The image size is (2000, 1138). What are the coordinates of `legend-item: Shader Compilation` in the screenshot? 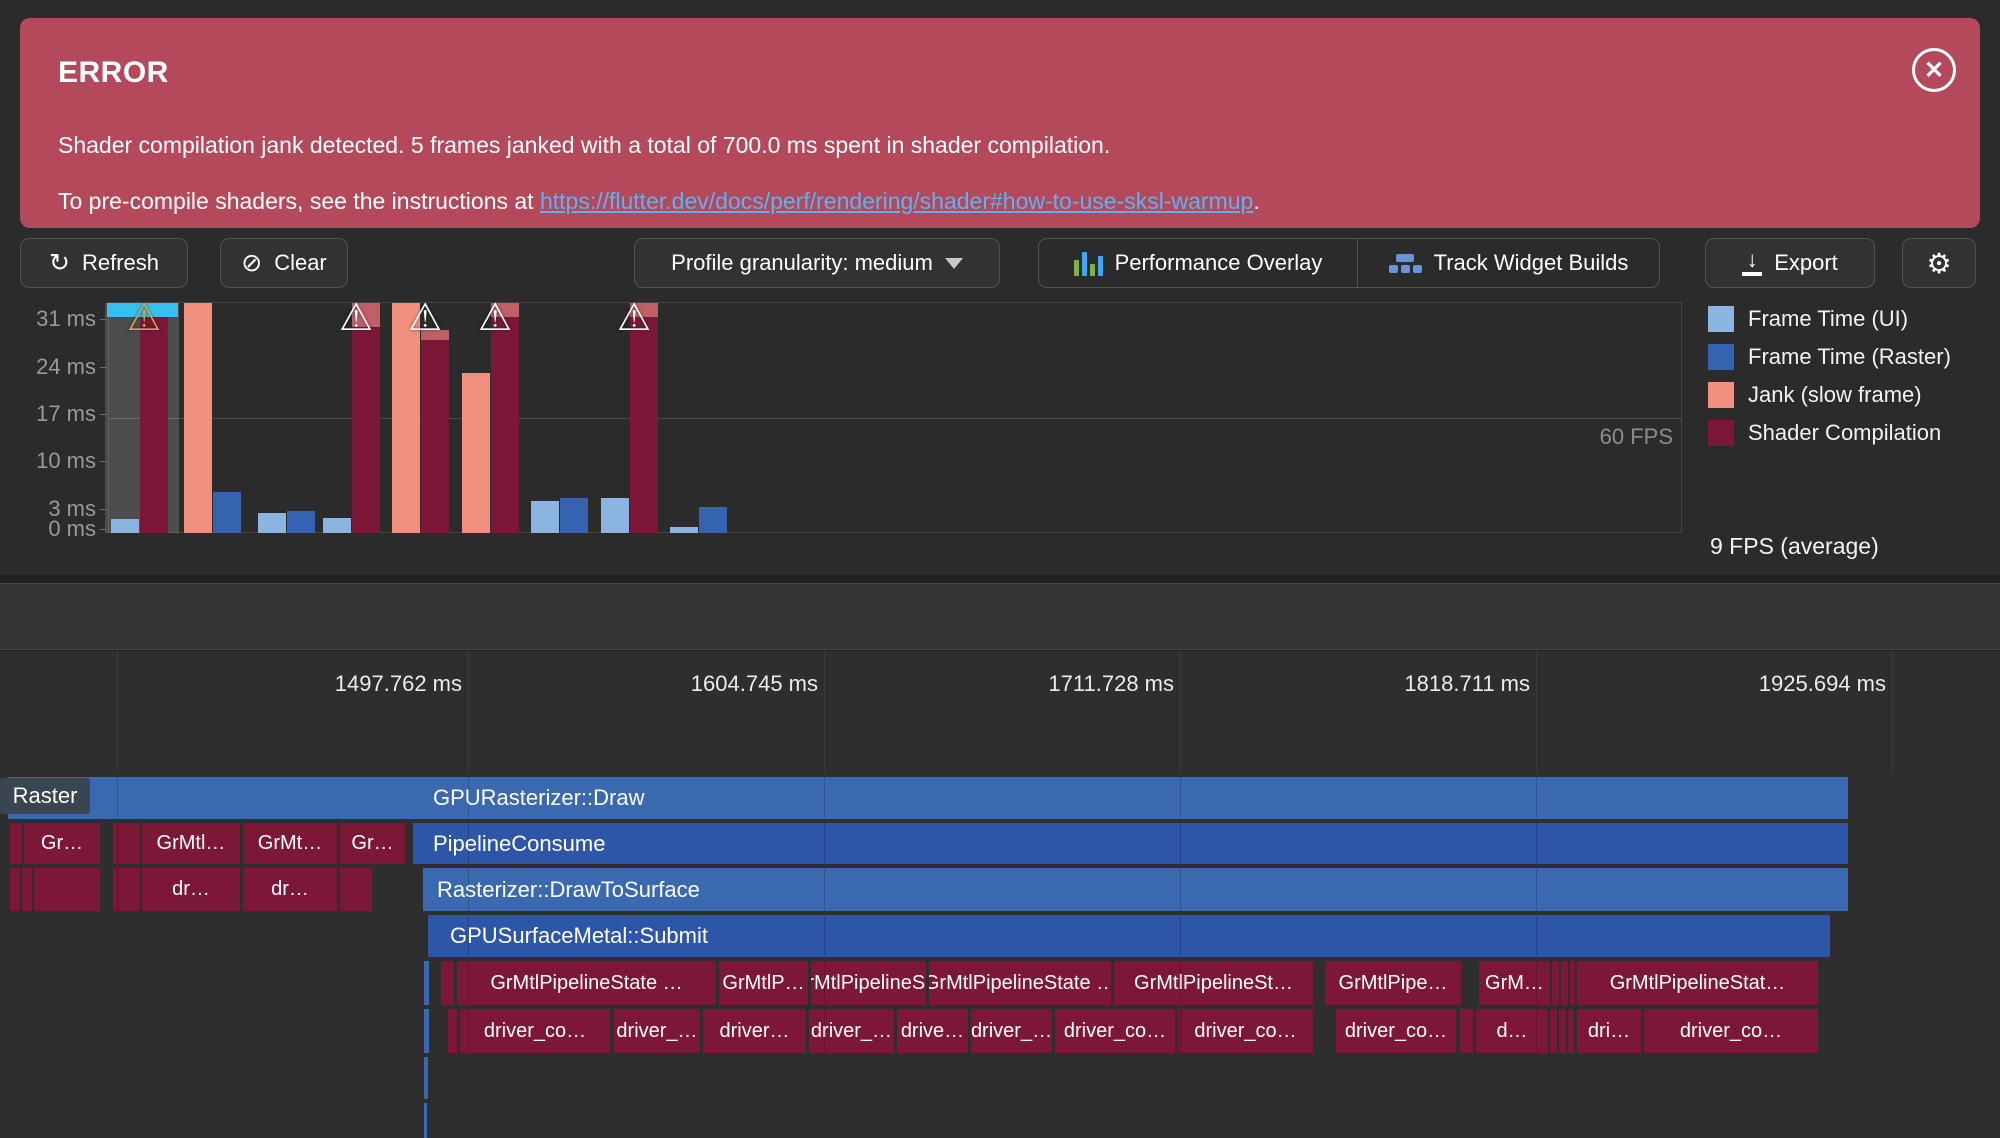 It's located at (1824, 433).